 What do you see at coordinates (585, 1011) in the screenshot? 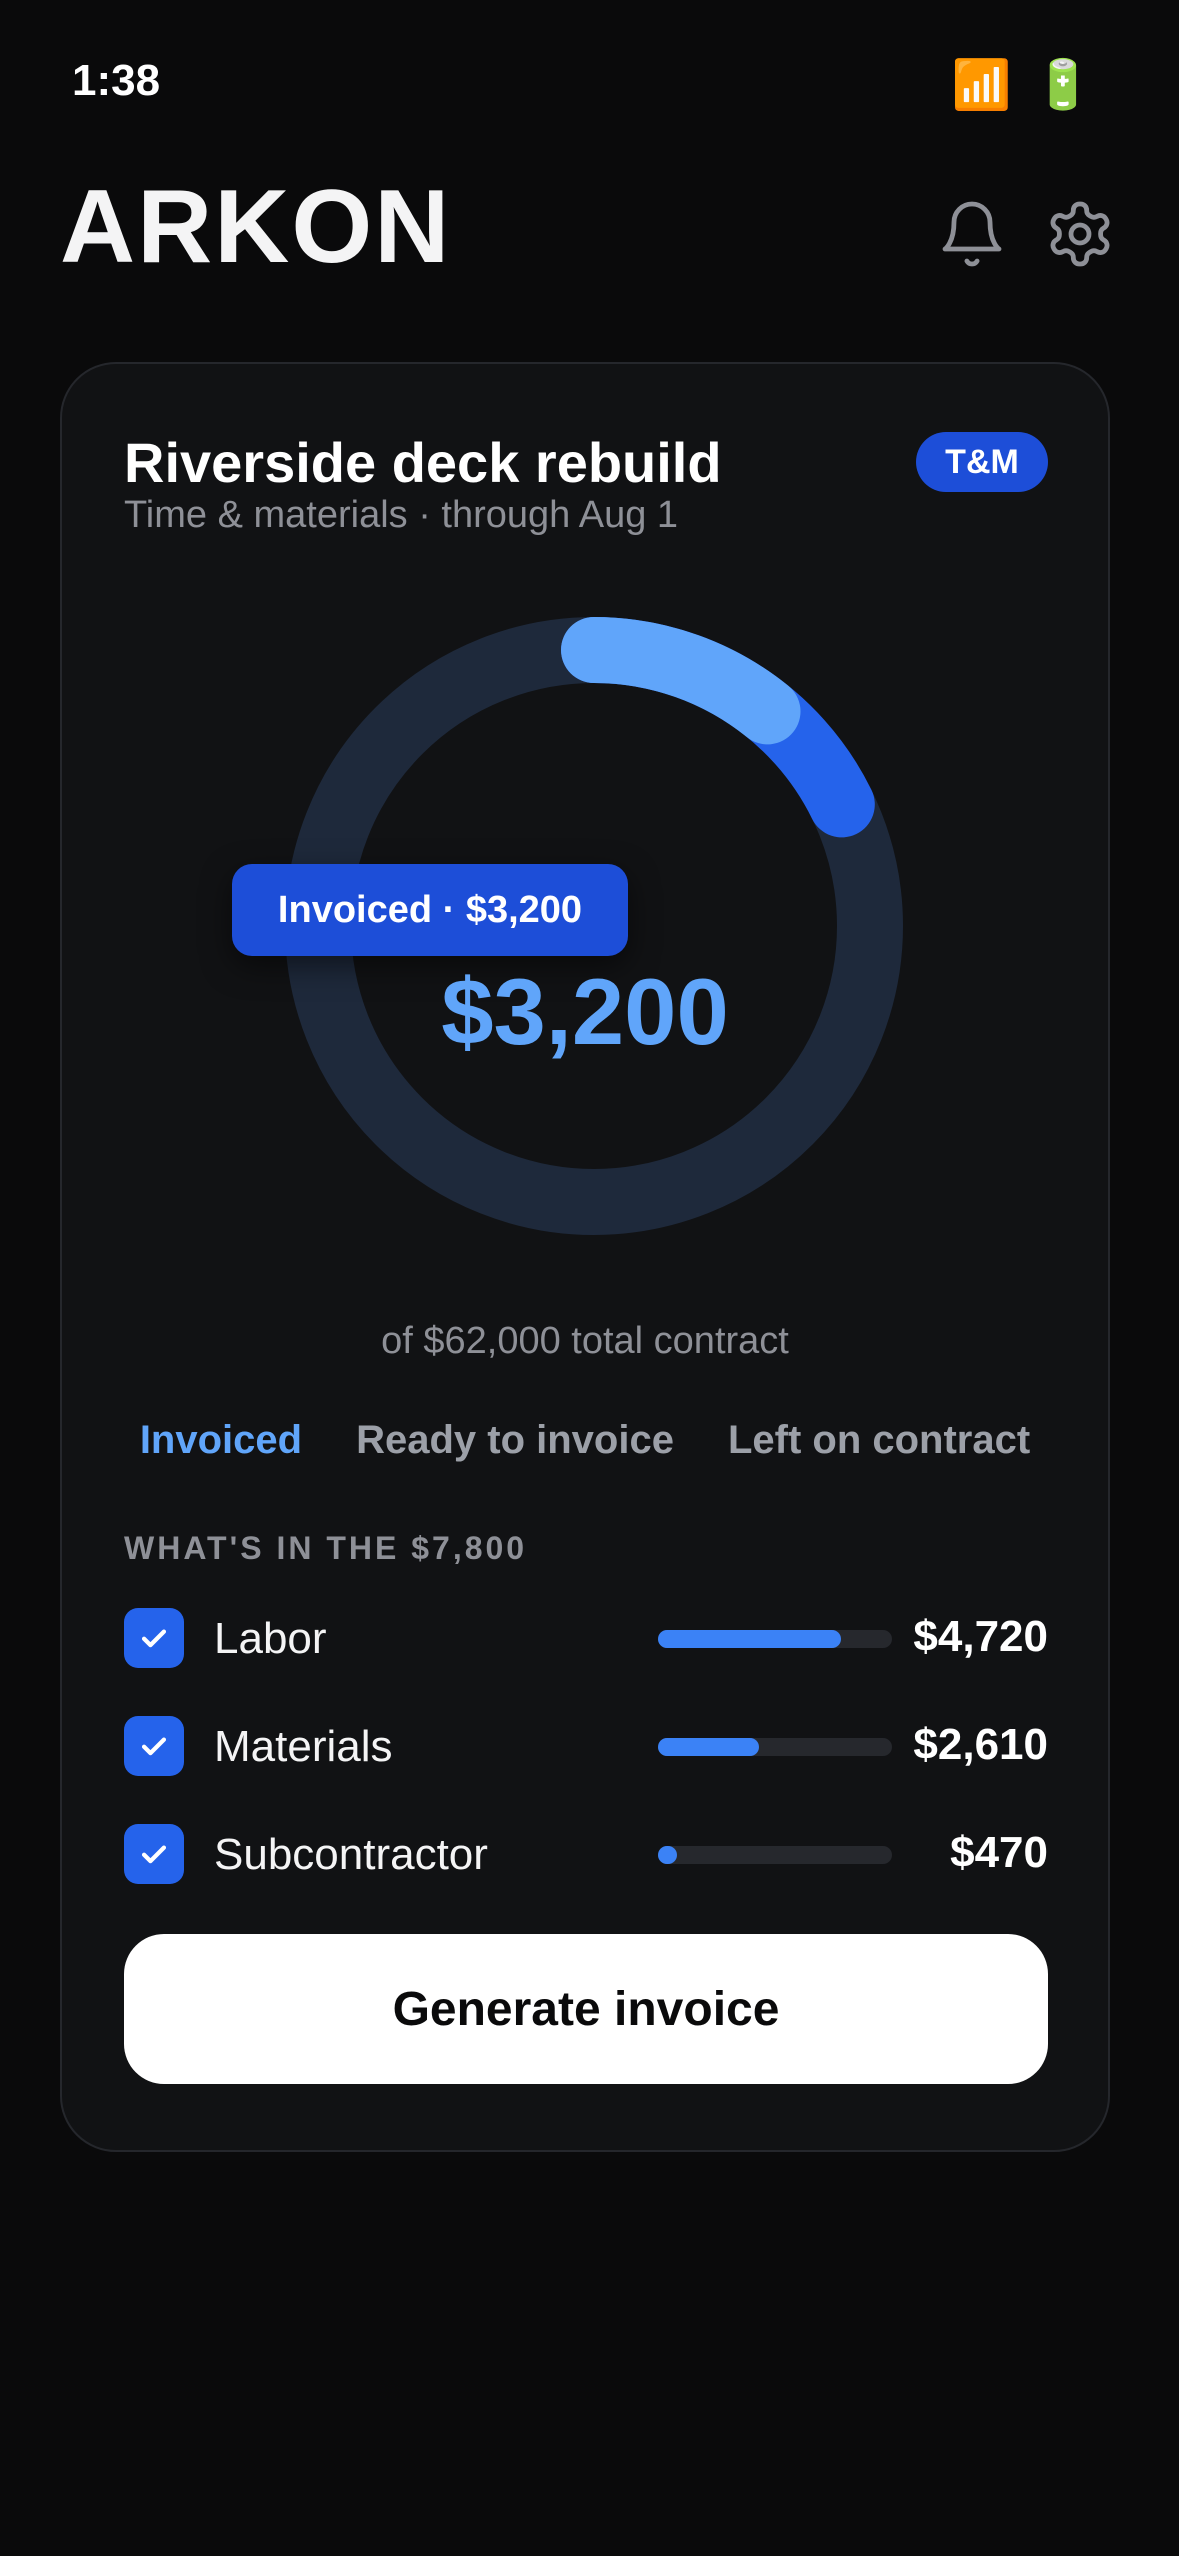
I see `invoiced-amount: $3,200` at bounding box center [585, 1011].